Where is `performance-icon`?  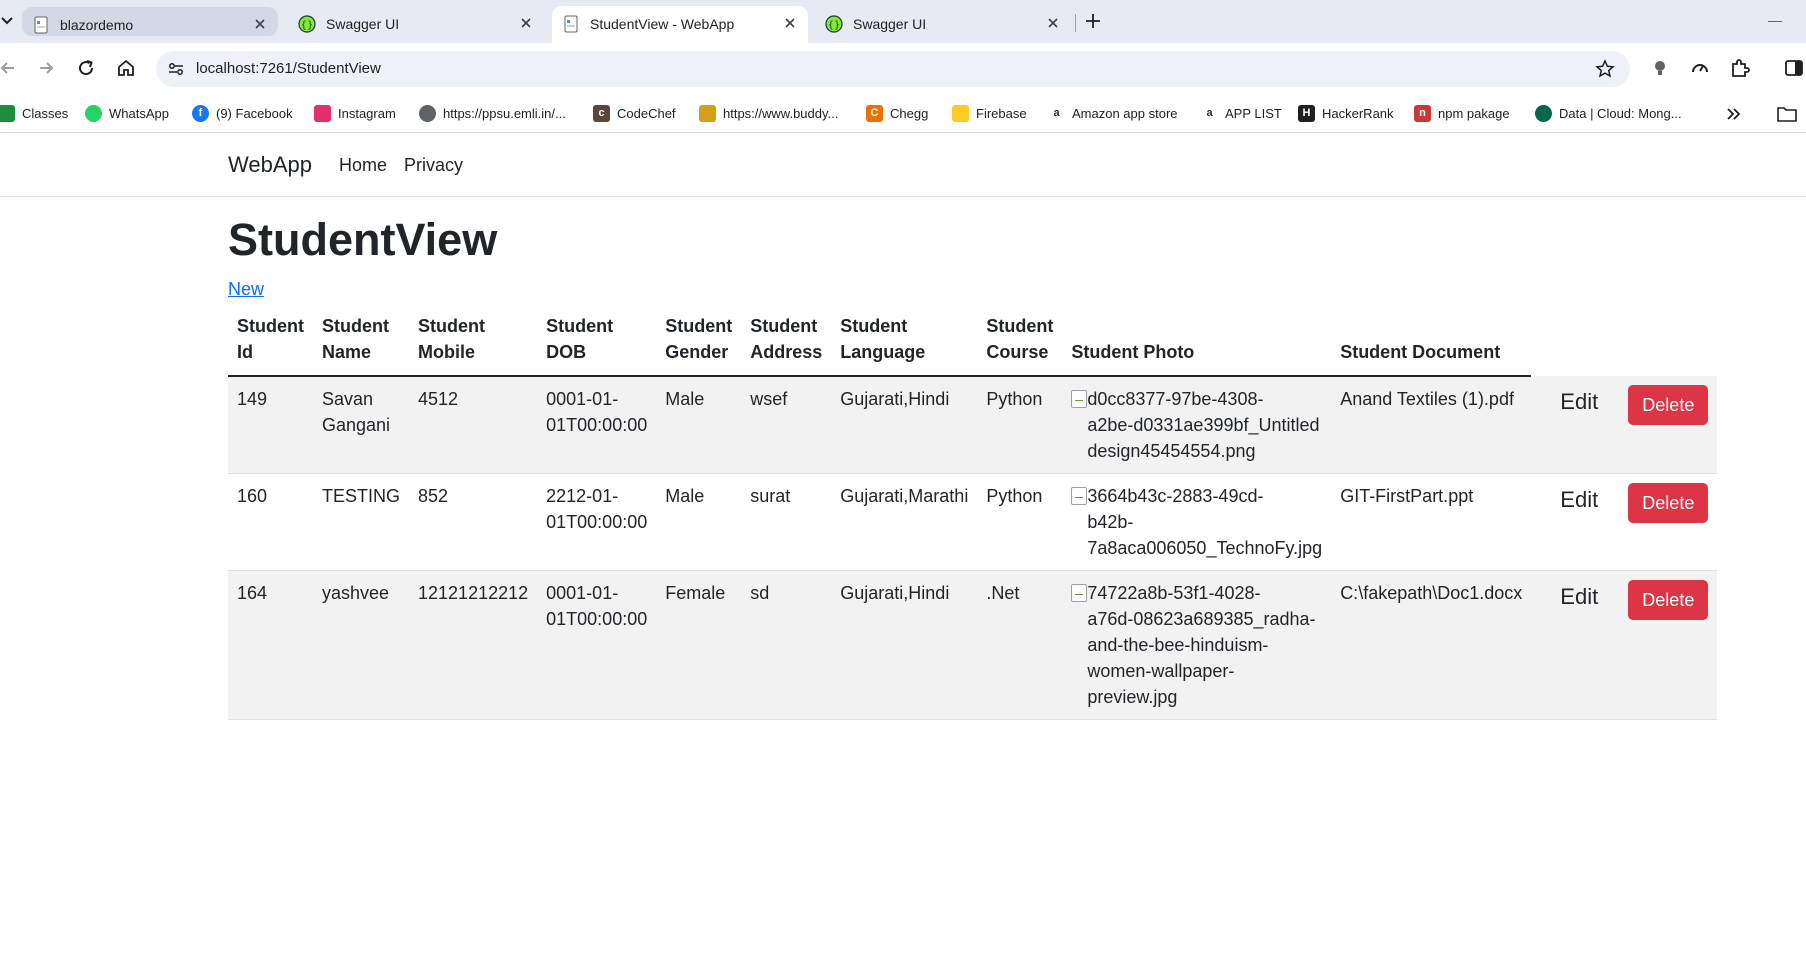 performance-icon is located at coordinates (1700, 68).